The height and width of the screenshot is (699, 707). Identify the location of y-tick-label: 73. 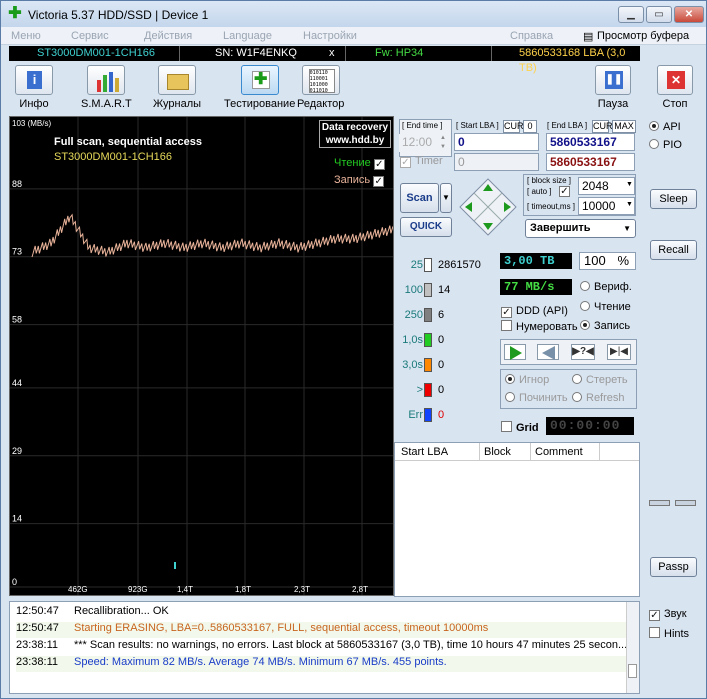
(17, 252).